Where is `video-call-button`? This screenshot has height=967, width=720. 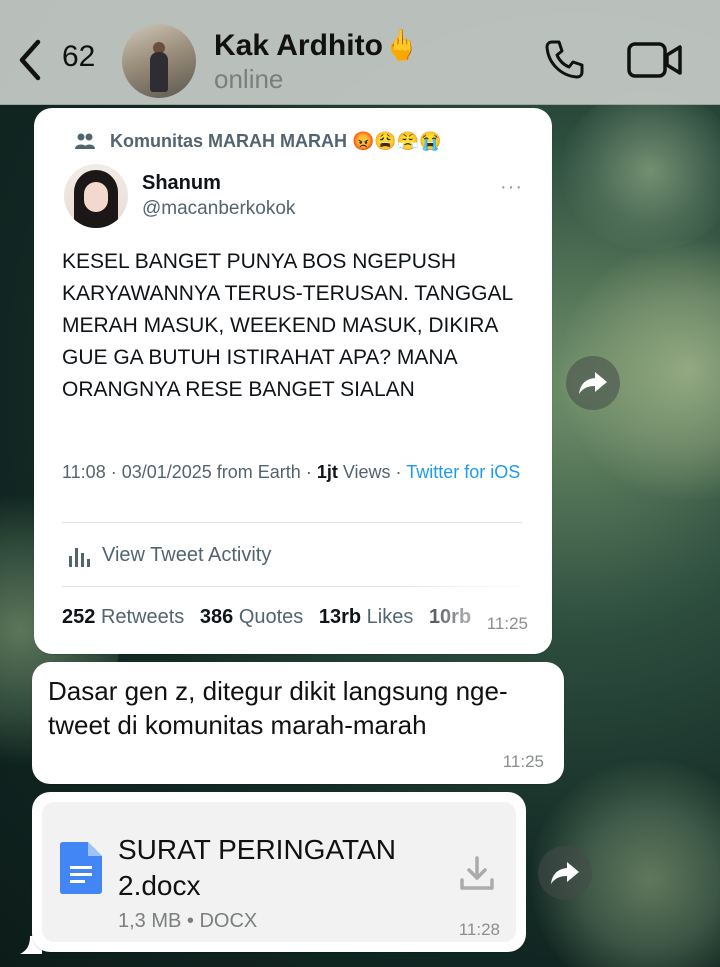 video-call-button is located at coordinates (655, 60).